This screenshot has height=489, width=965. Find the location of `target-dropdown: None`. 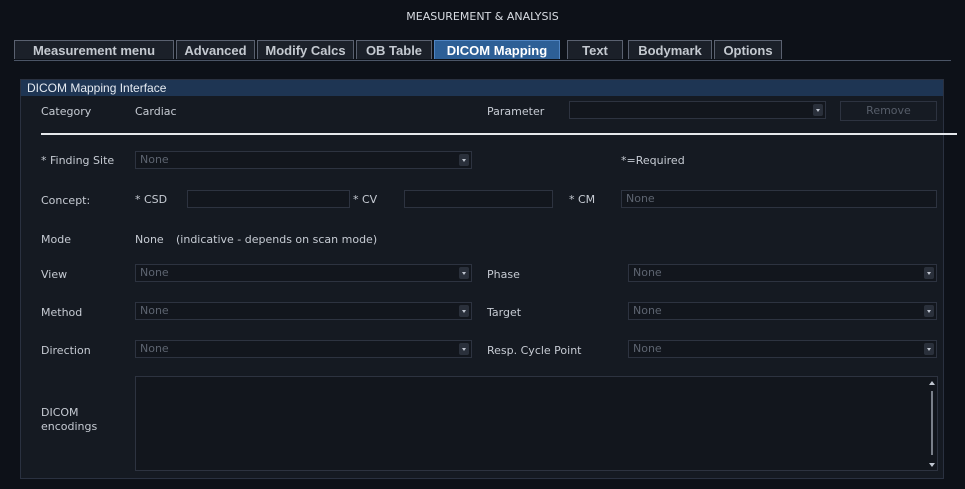

target-dropdown: None is located at coordinates (782, 311).